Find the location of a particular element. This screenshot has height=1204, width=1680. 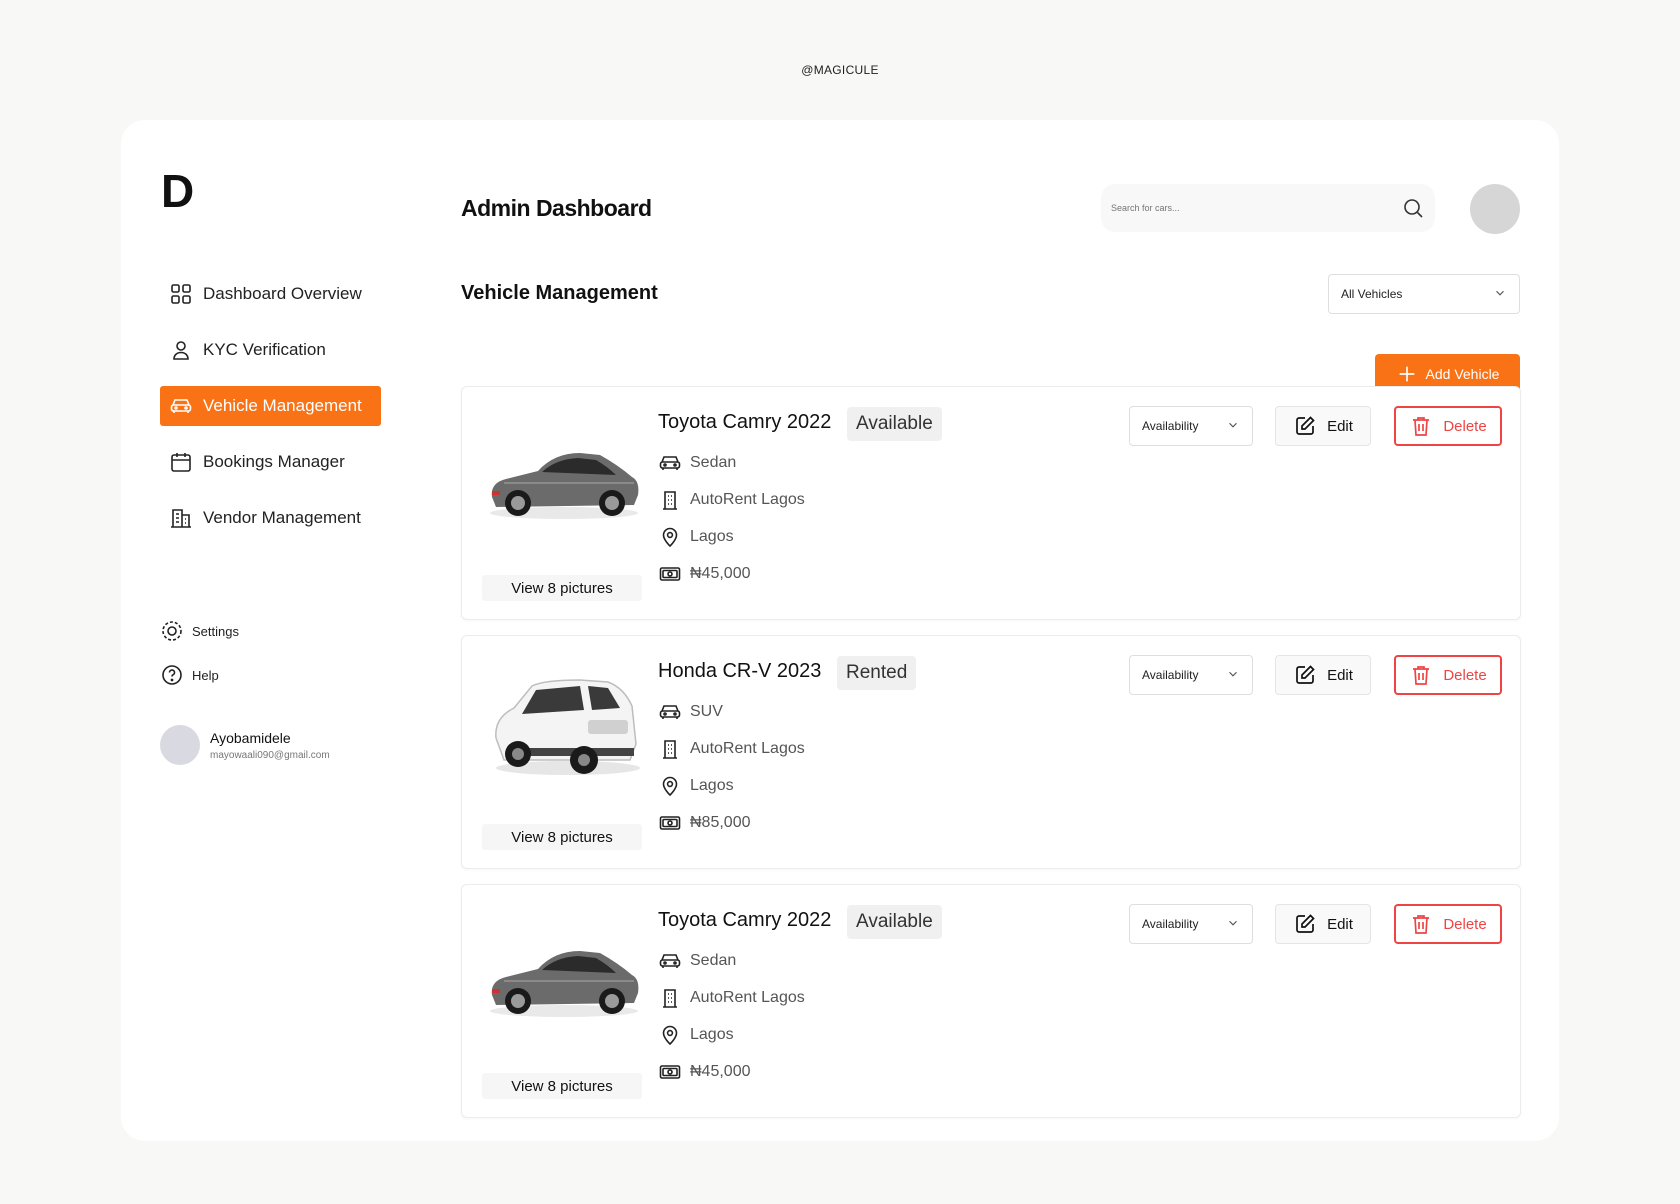

sidebar-item-help: Help is located at coordinates (199, 675).